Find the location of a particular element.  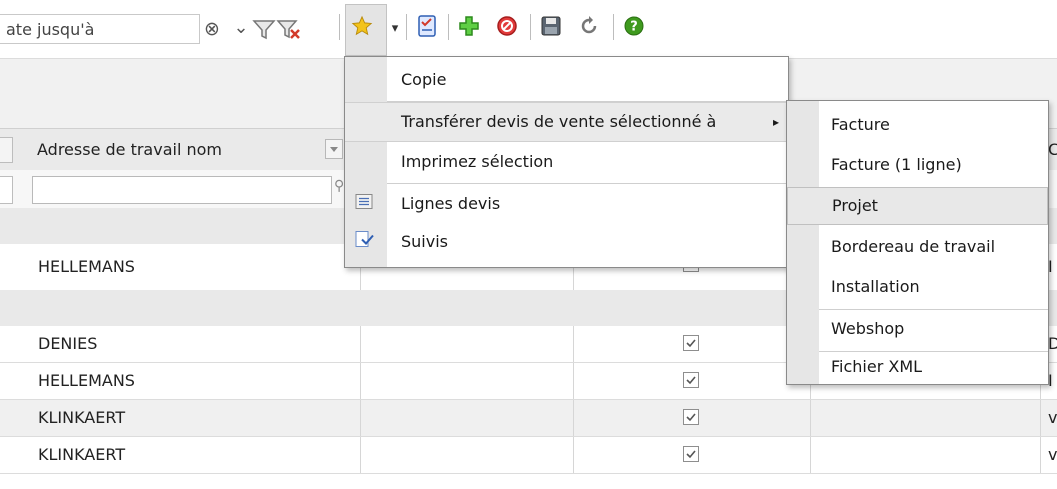

column-filter-button is located at coordinates (334, 149).